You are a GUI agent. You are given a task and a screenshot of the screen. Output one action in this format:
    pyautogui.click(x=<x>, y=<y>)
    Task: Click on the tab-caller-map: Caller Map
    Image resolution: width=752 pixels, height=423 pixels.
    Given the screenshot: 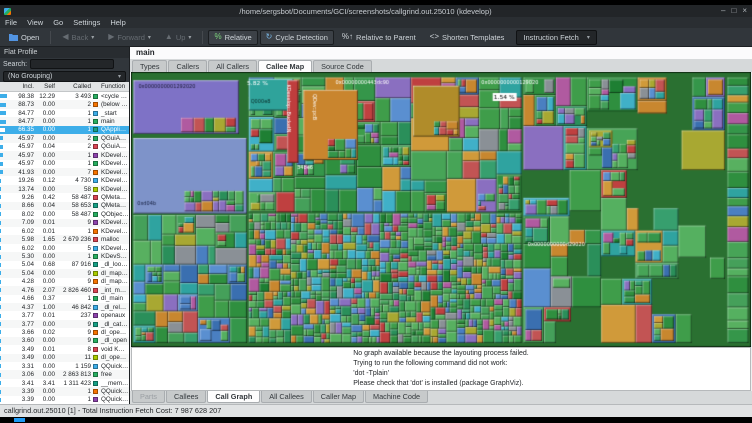 What is the action you would take?
    pyautogui.click(x=338, y=397)
    